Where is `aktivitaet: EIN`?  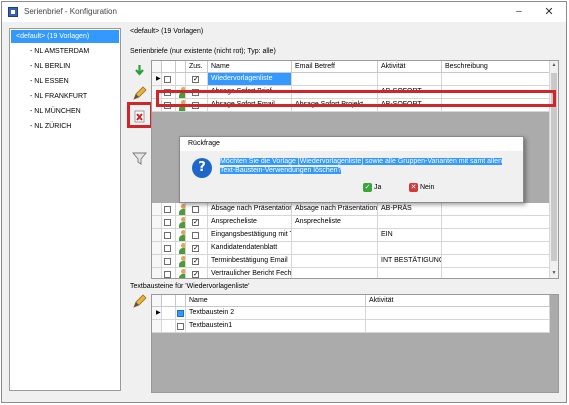 aktivitaet: EIN is located at coordinates (410, 235).